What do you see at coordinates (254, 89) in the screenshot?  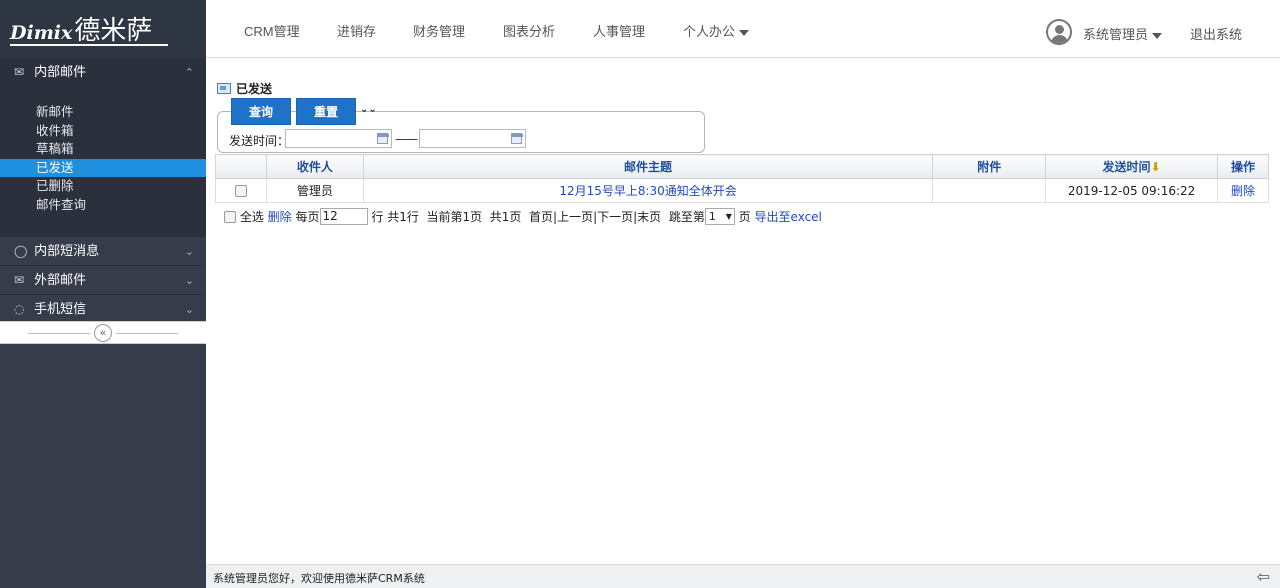 I see `page-title-text: 已发送` at bounding box center [254, 89].